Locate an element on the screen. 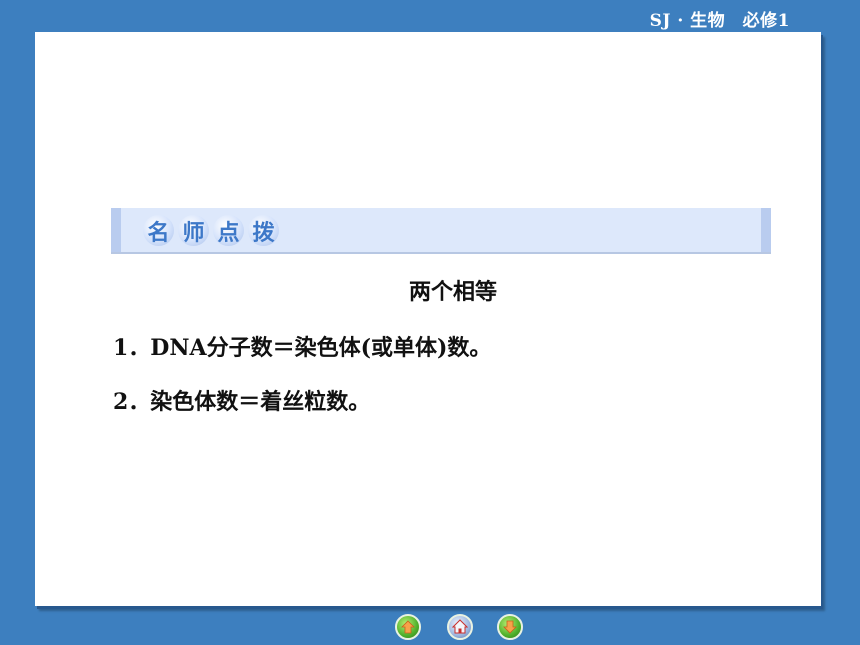 The image size is (860, 645). banner-chip: 师 is located at coordinates (193, 230).